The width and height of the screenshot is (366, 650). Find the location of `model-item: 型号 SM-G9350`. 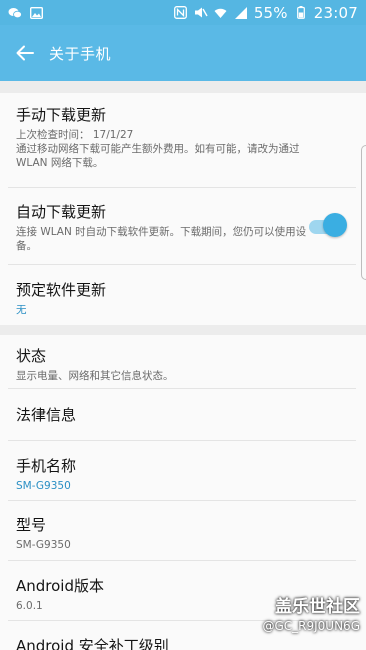

model-item: 型号 SM-G9350 is located at coordinates (183, 531).